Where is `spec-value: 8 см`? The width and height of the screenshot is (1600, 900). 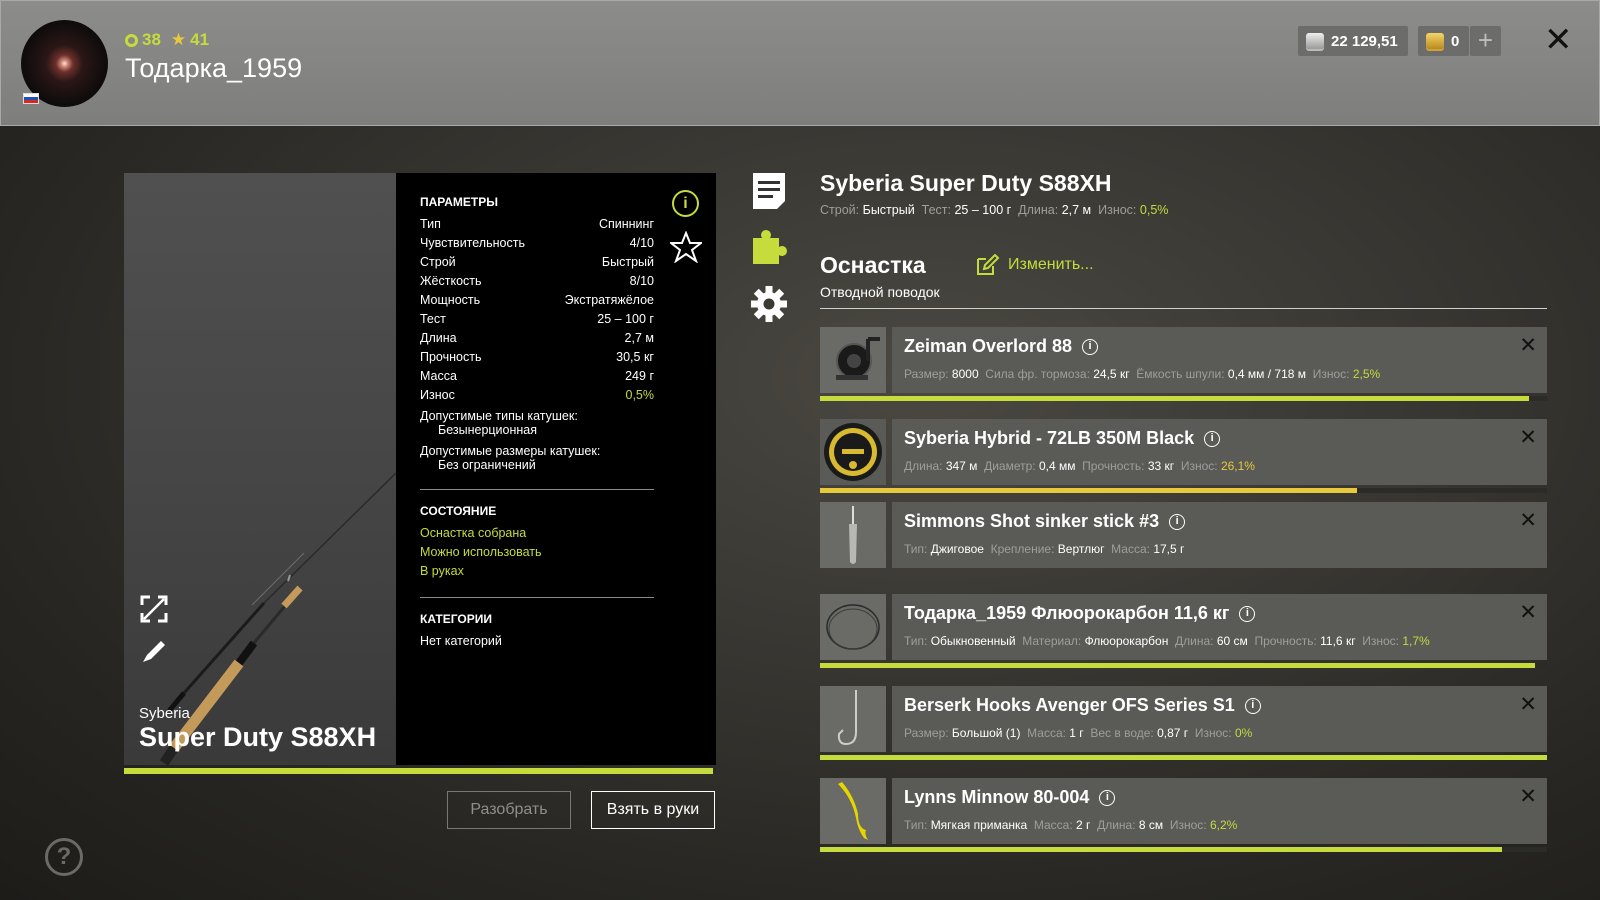 spec-value: 8 см is located at coordinates (1151, 825).